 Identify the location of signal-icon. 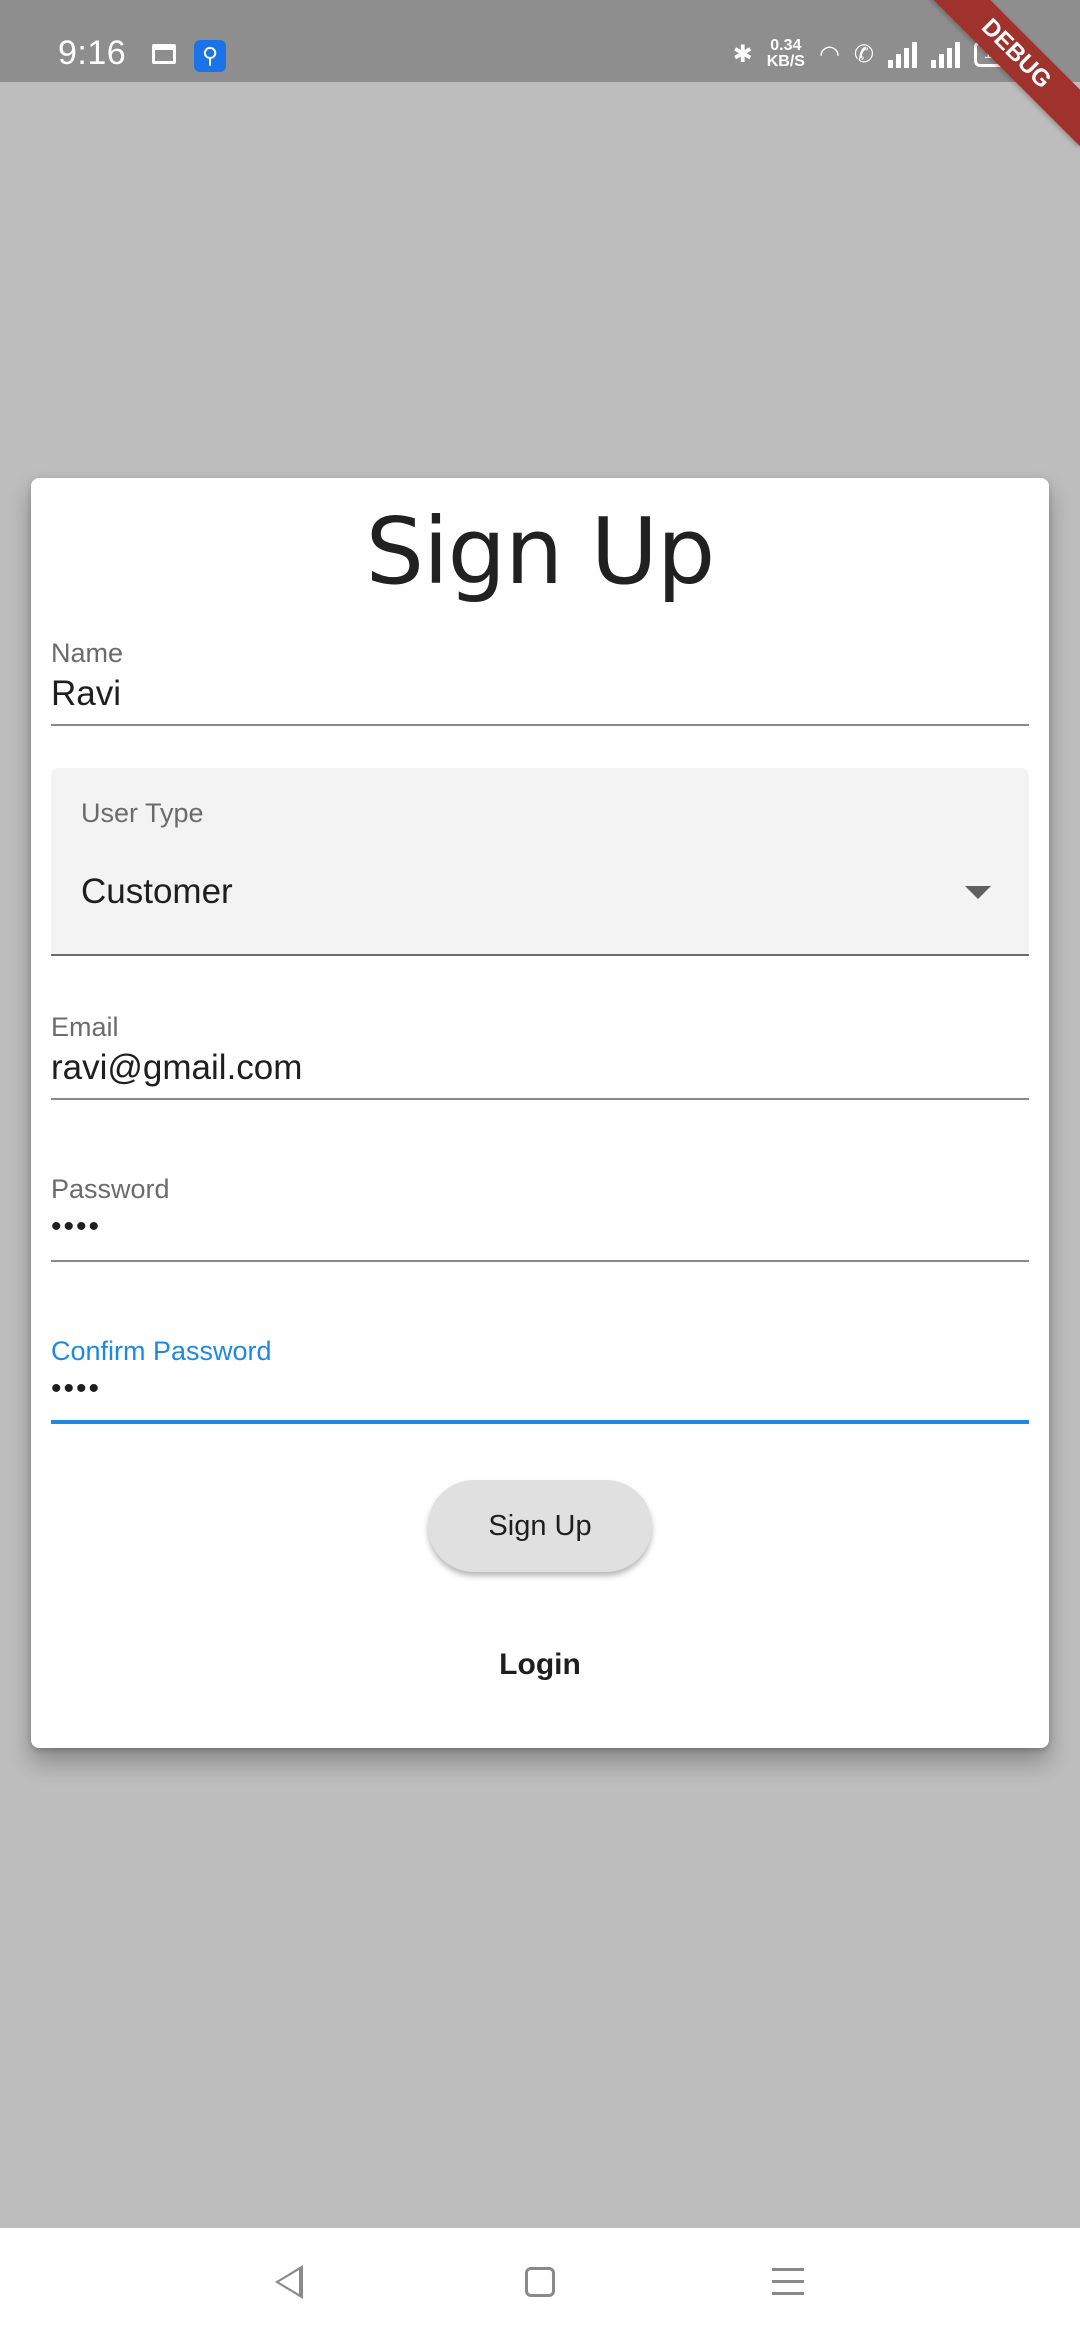
(902, 54).